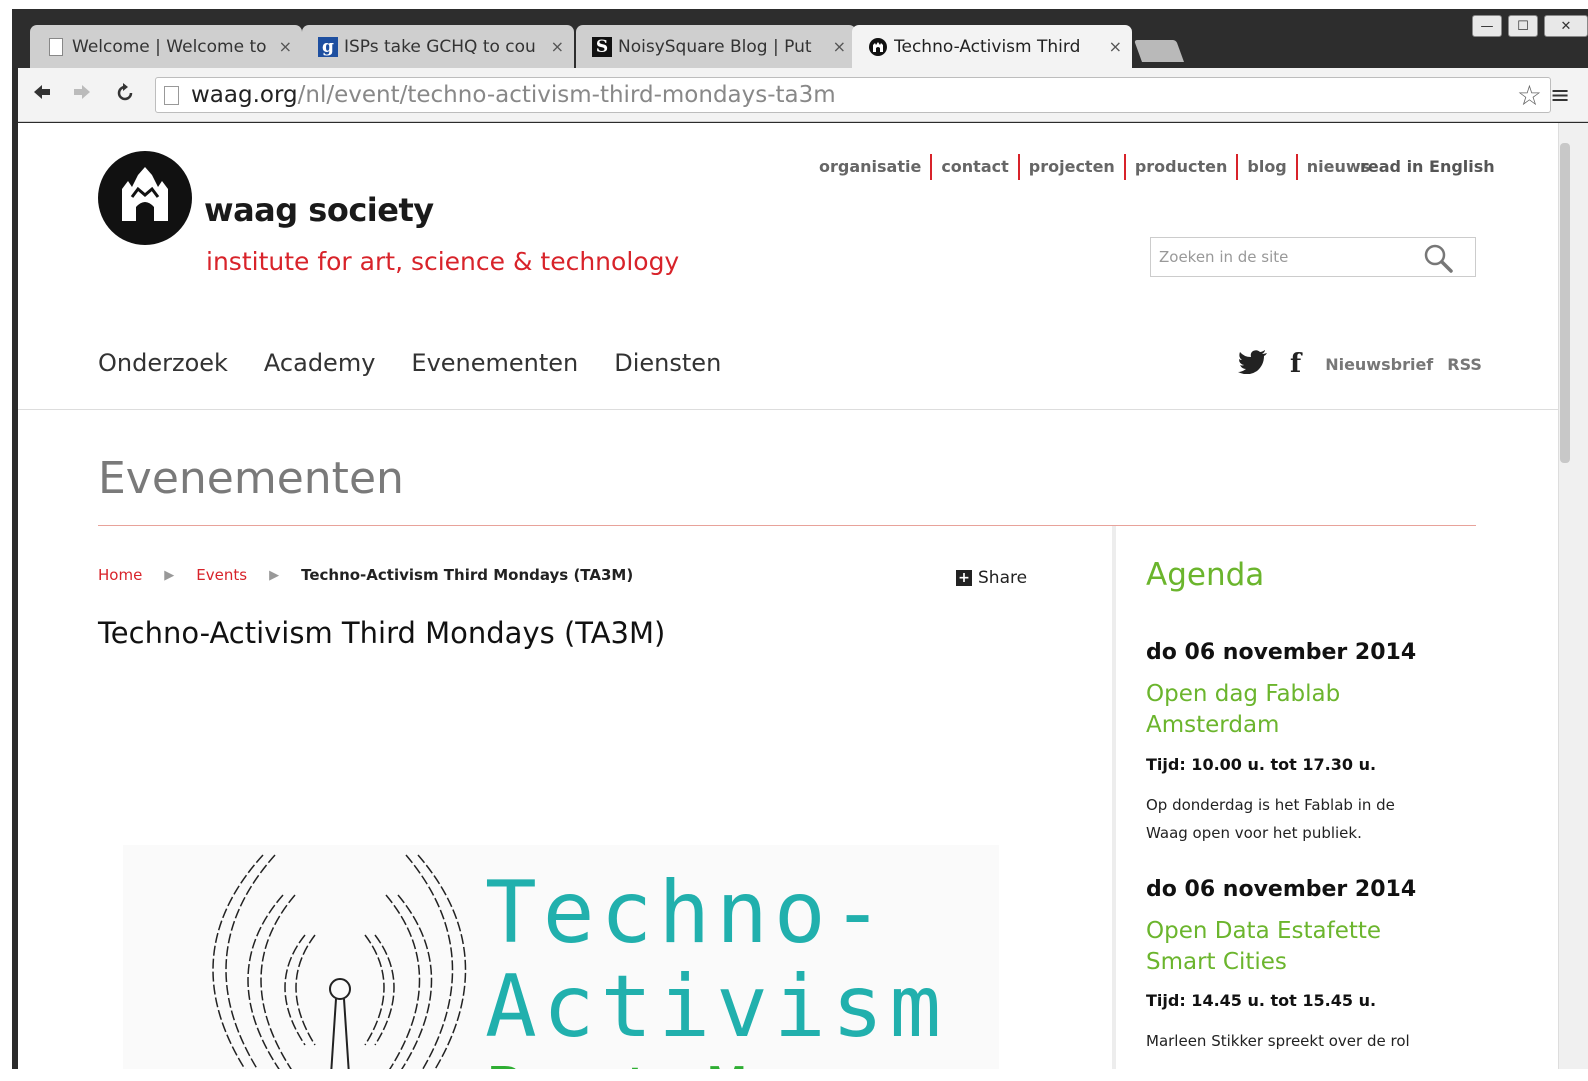 Image resolution: width=1588 pixels, height=1081 pixels. Describe the element at coordinates (1268, 167) in the screenshot. I see `top-link-blog: blog` at that location.